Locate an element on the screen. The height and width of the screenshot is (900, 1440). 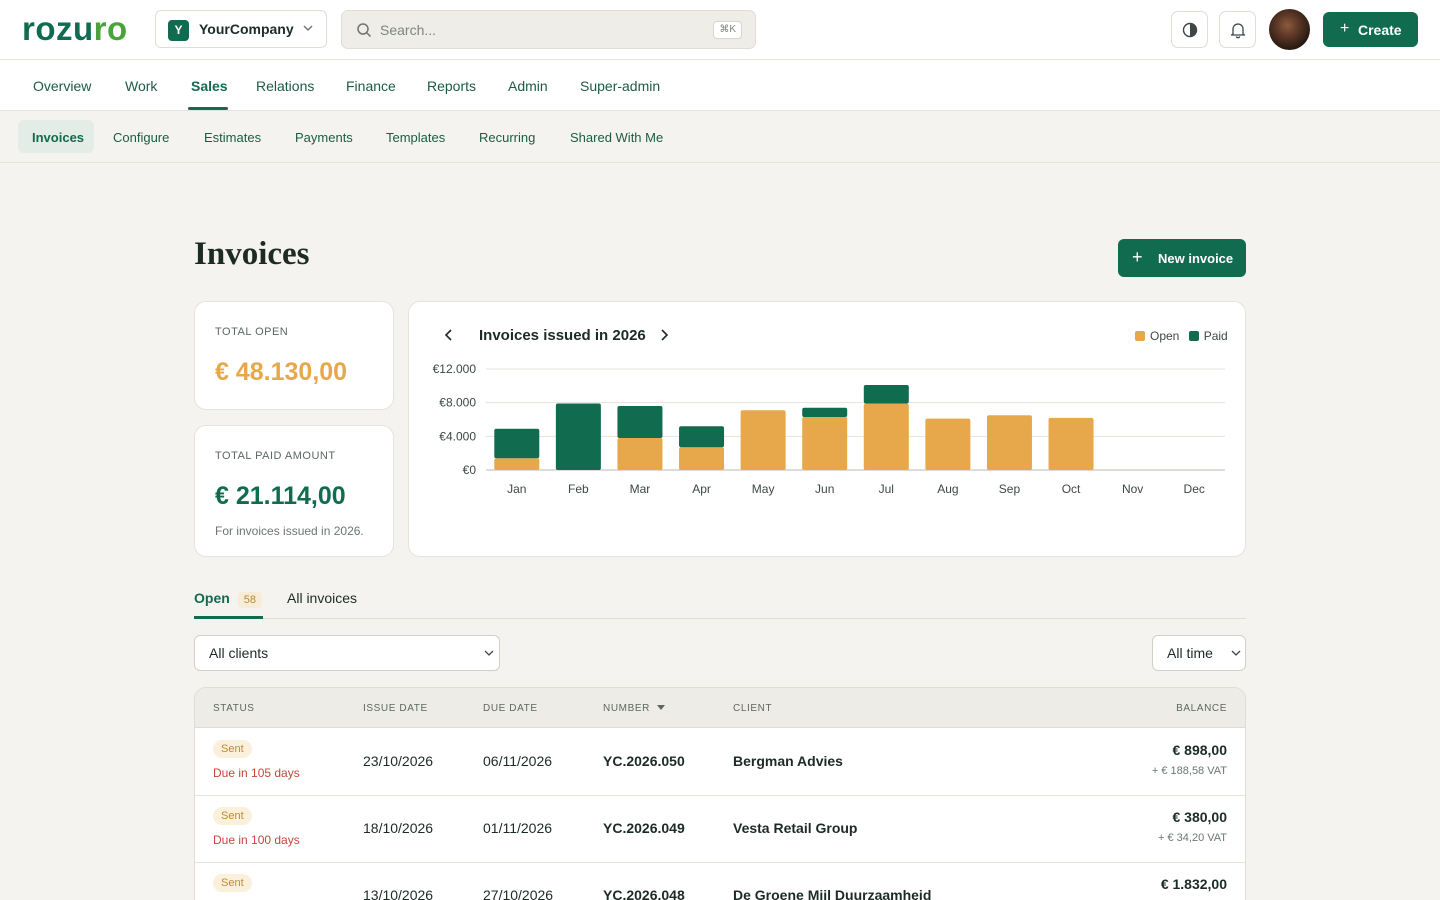
tab-open: Open 58 is located at coordinates (228, 599).